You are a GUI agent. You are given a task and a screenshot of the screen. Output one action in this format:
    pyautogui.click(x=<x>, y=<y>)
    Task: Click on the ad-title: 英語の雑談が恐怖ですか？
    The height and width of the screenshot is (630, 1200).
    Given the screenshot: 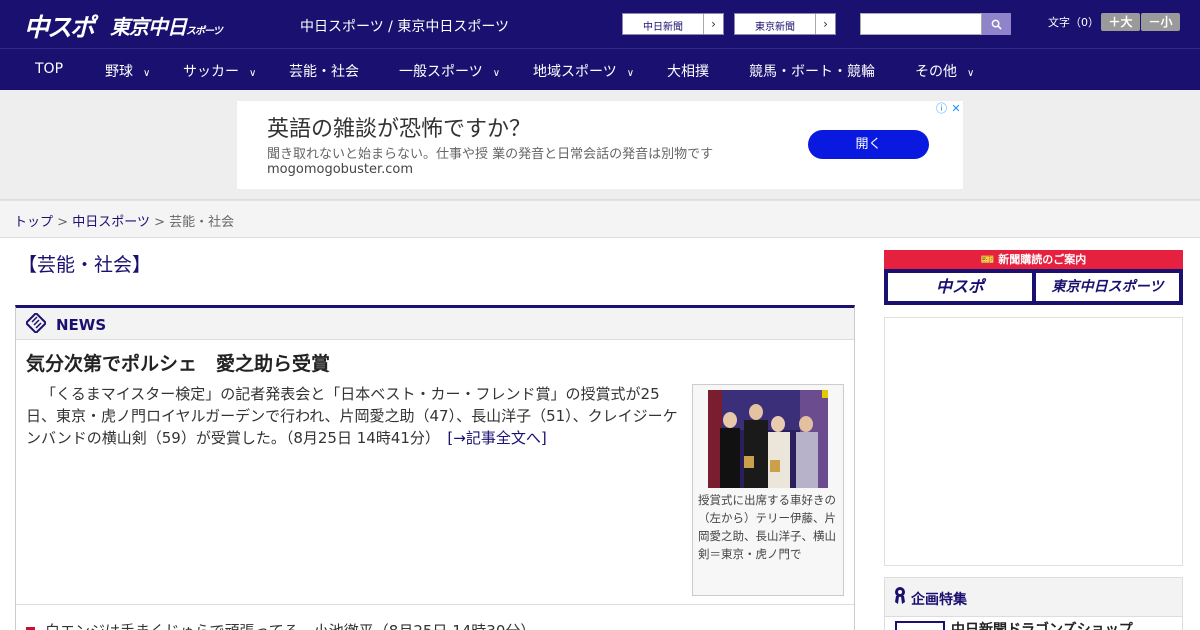 What is the action you would take?
    pyautogui.click(x=399, y=127)
    